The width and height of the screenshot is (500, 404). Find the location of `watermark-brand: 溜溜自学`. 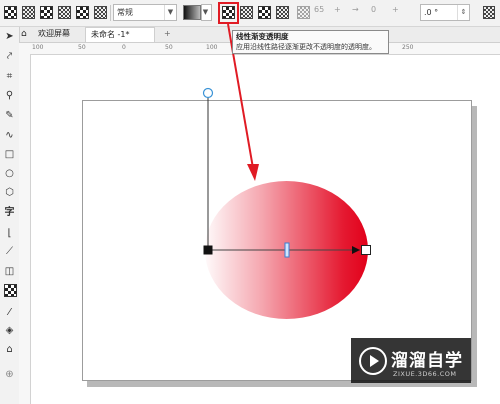

watermark-brand: 溜溜自学 is located at coordinates (427, 361).